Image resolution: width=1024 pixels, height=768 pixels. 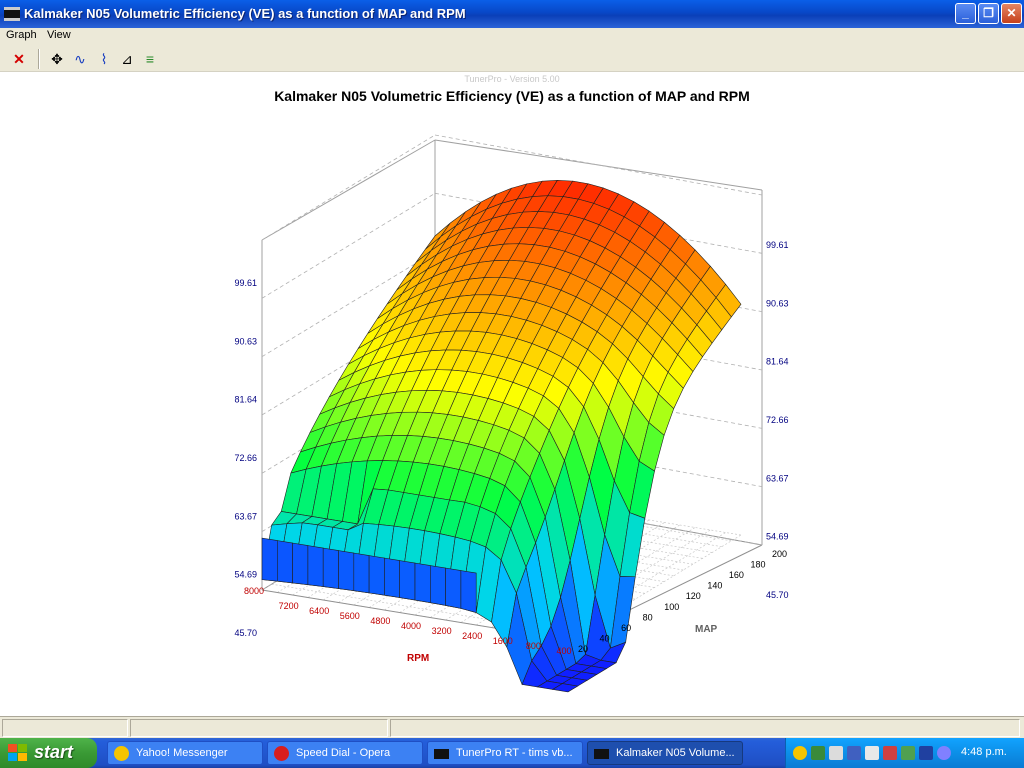 I want to click on menu-graph: Graph, so click(x=21, y=35).